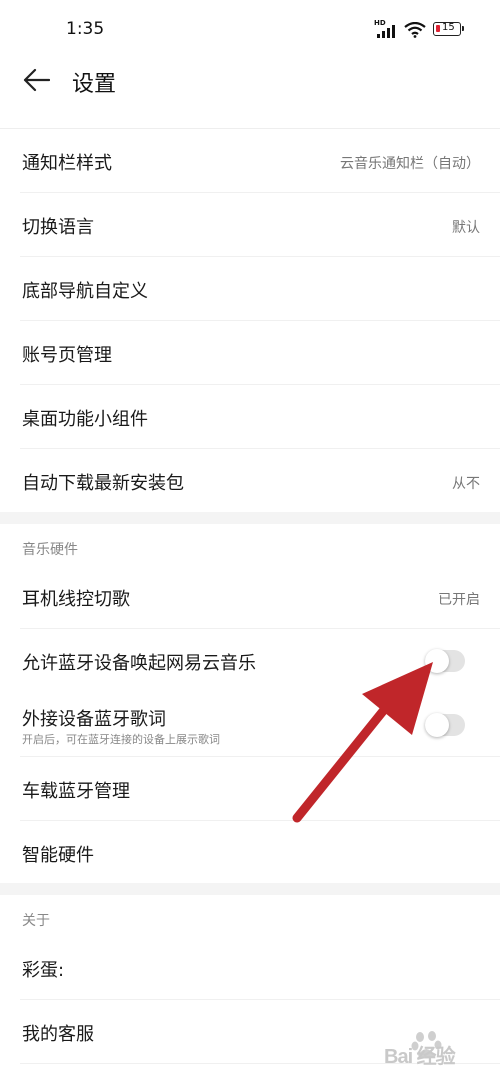 This screenshot has width=500, height=1084. What do you see at coordinates (58, 227) in the screenshot?
I see `setting-label: 切换语言` at bounding box center [58, 227].